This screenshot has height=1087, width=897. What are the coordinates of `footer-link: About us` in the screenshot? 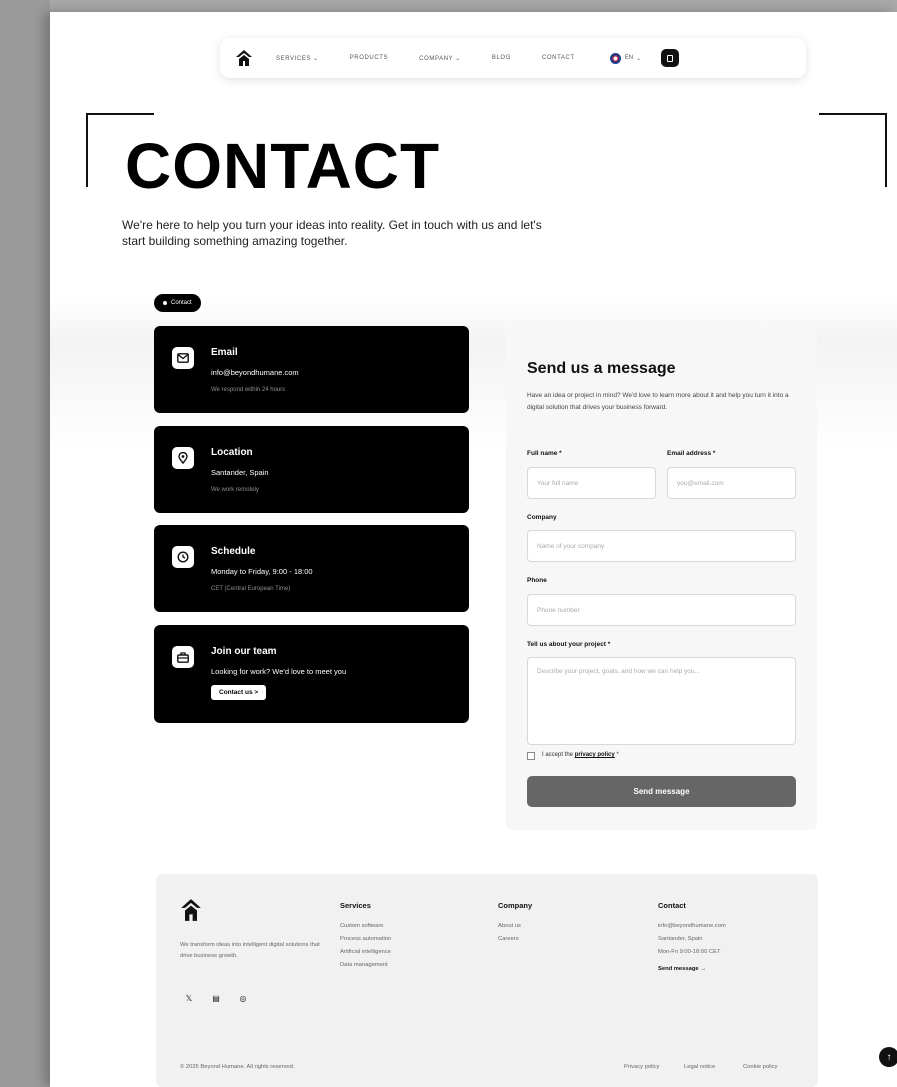 It's located at (515, 926).